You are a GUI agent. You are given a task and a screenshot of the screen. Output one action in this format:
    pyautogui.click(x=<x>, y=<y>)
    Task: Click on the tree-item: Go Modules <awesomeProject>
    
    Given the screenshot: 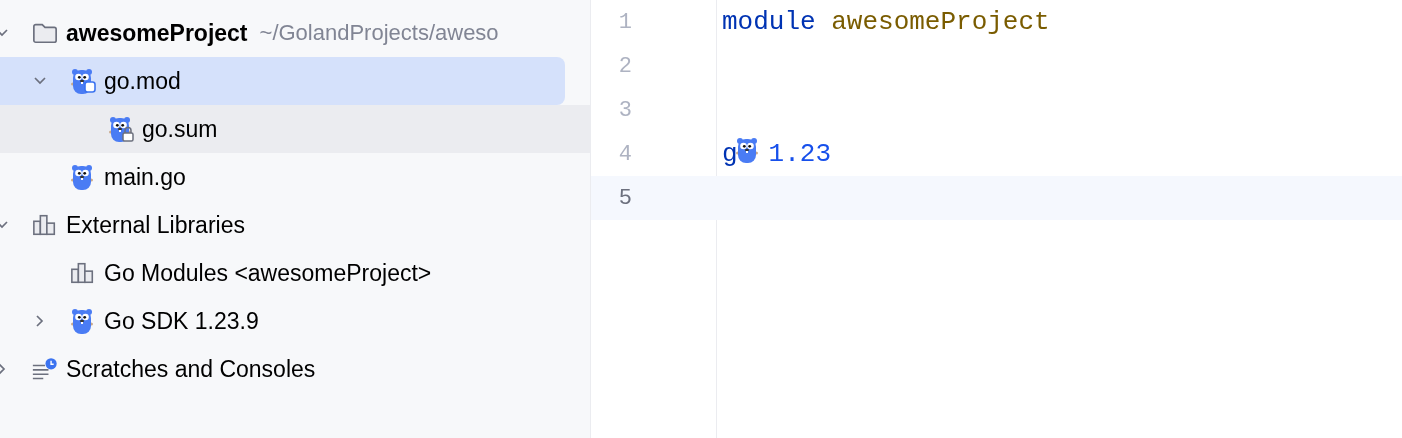 What is the action you would take?
    pyautogui.click(x=295, y=273)
    